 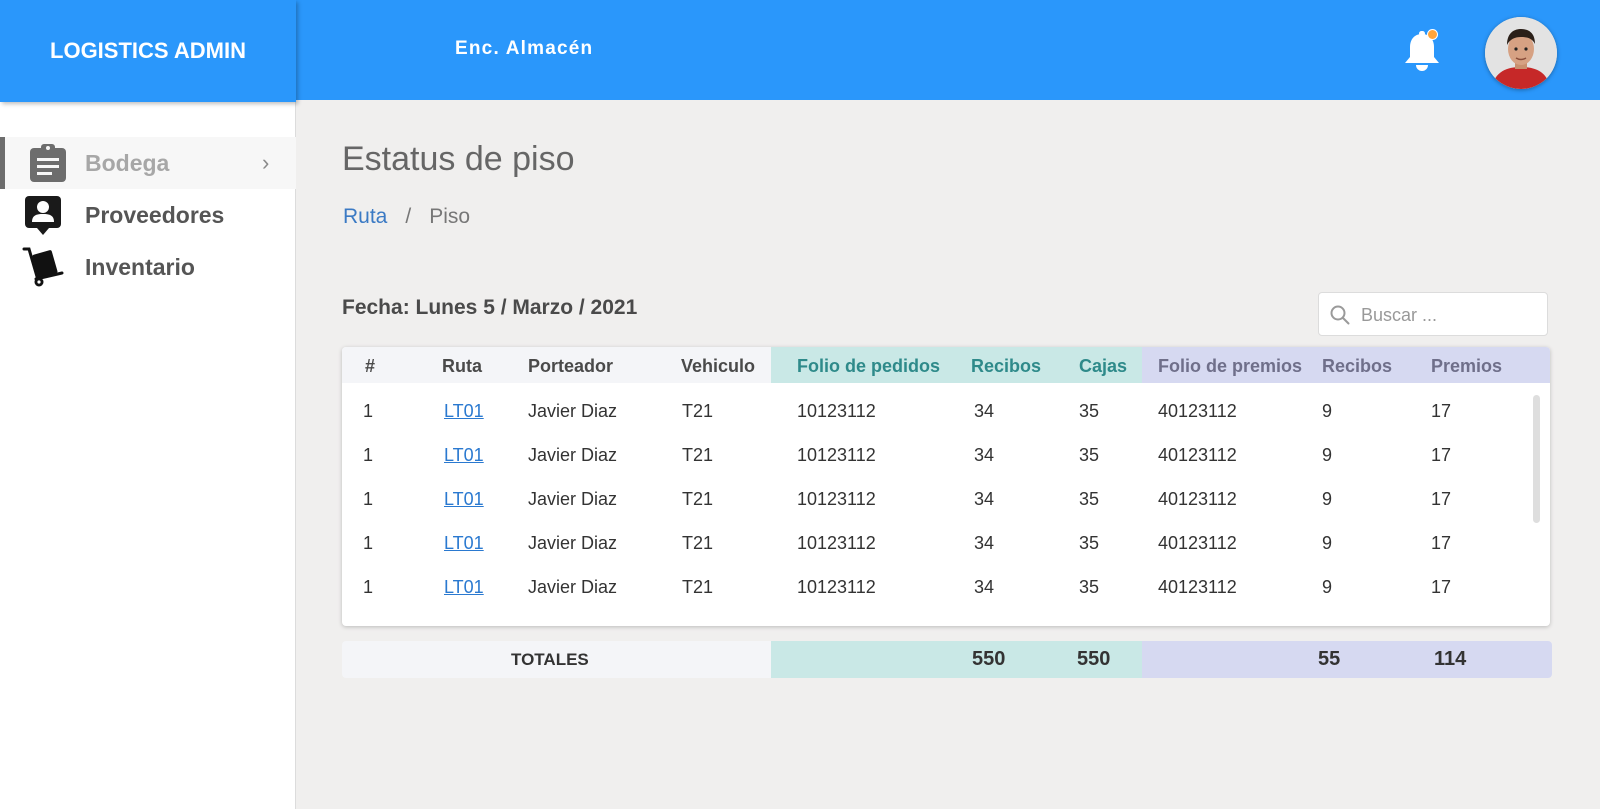 I want to click on app-title: LOGISTICS ADMIN, so click(x=148, y=51).